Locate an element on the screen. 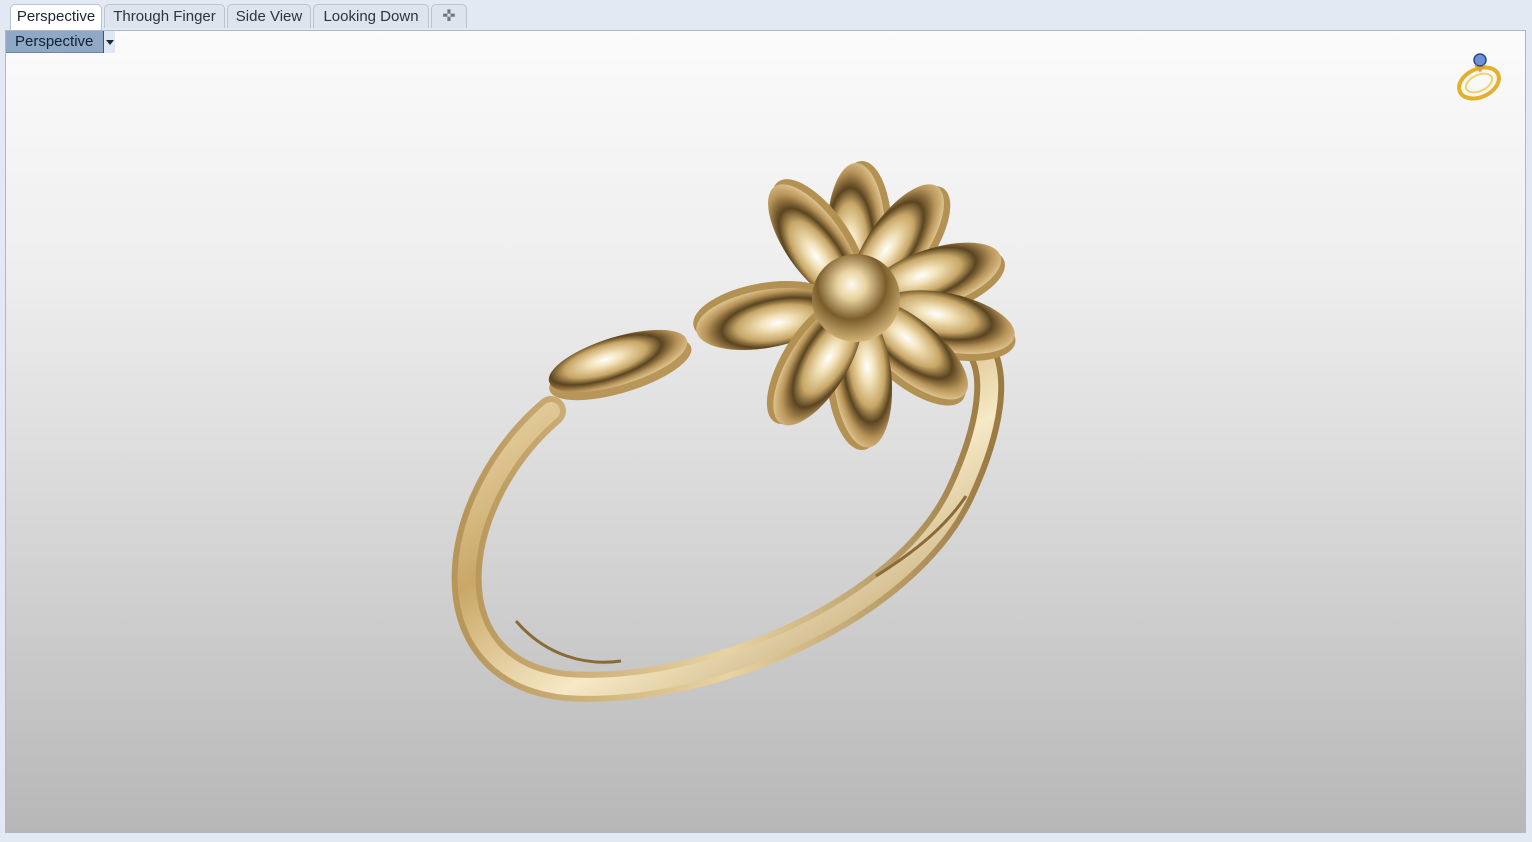  tab-perspective: Perspective is located at coordinates (56, 17).